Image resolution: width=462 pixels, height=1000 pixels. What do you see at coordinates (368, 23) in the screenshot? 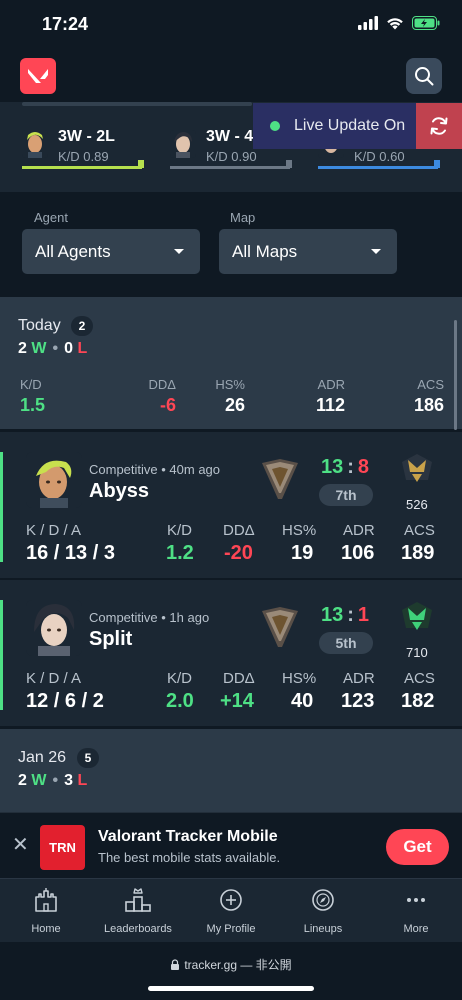
I see `signal-icon` at bounding box center [368, 23].